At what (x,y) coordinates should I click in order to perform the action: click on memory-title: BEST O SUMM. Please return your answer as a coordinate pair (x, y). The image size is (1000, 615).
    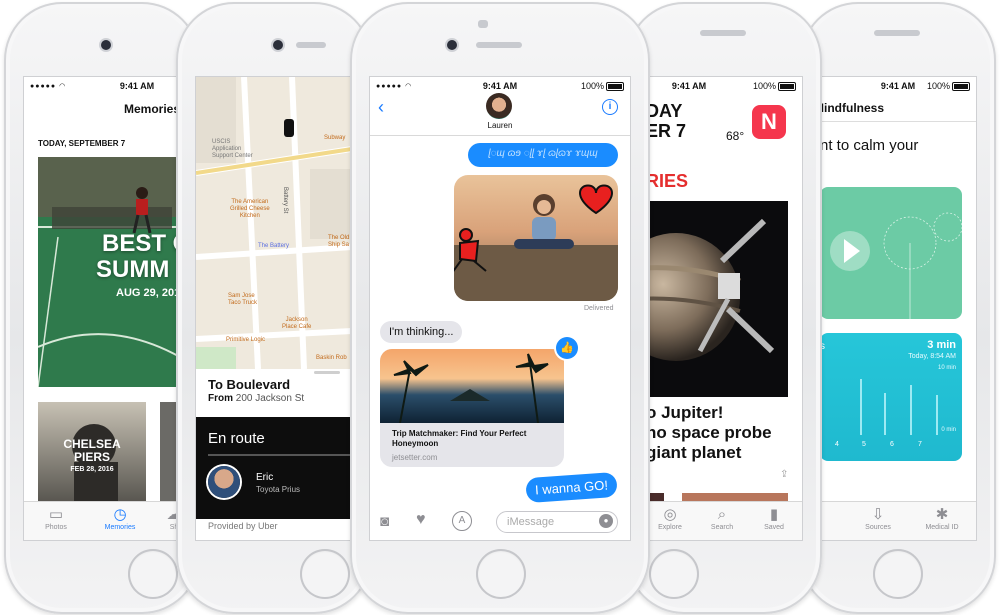
    Looking at the image, I should click on (138, 256).